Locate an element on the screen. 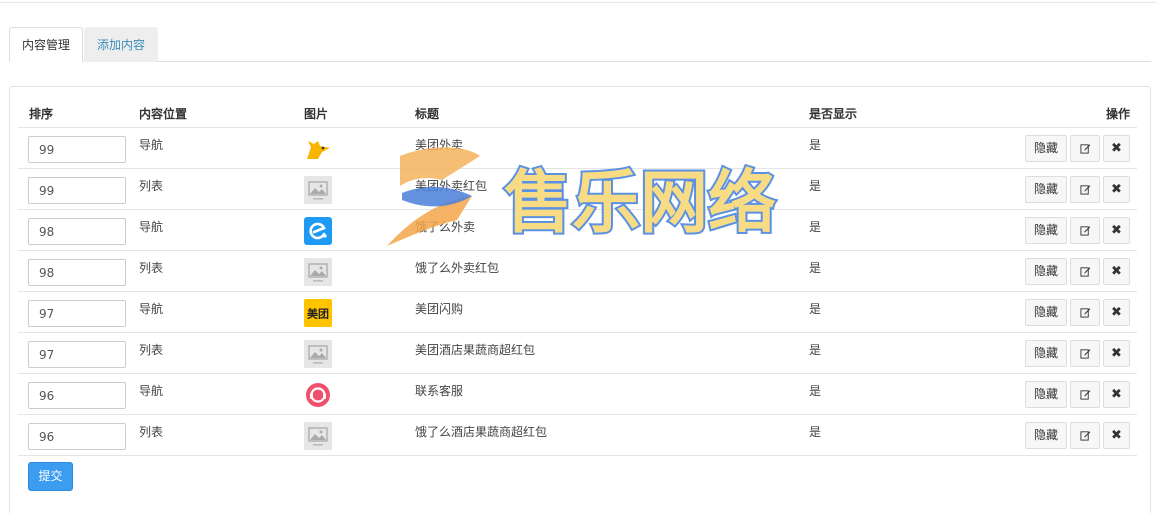  tab-bar: 内容管理 添加内容 is located at coordinates (580, 44).